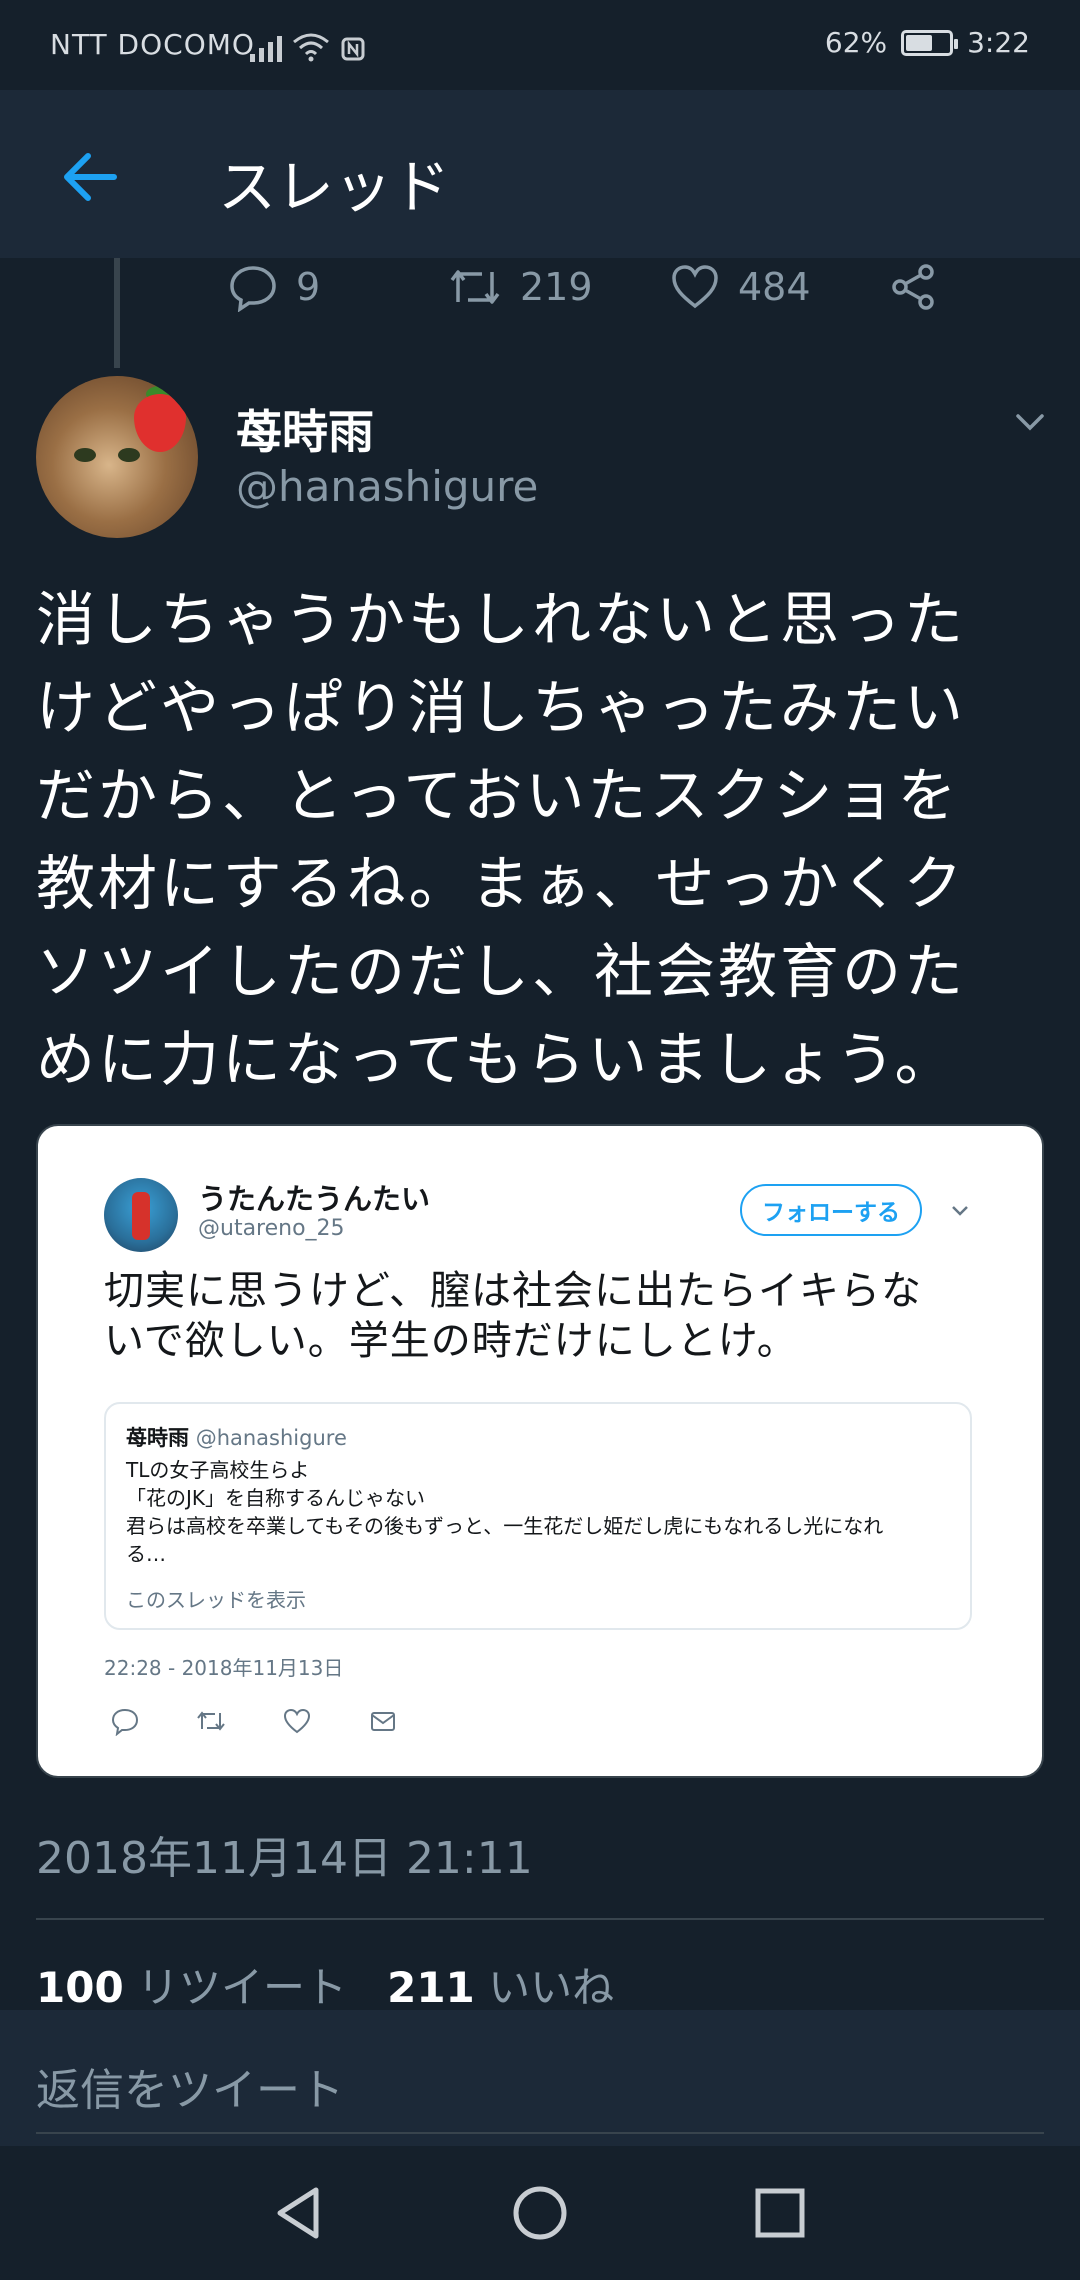 The width and height of the screenshot is (1080, 2280). I want to click on embedded-avatar, so click(141, 1215).